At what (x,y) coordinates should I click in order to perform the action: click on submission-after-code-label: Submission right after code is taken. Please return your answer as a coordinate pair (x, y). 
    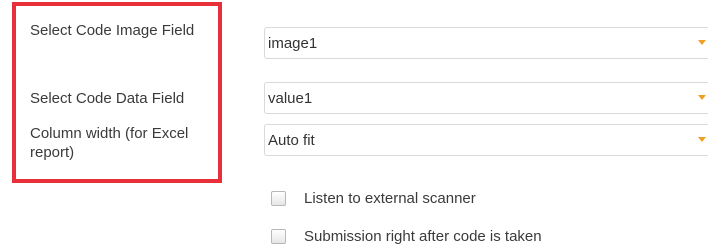
    Looking at the image, I should click on (423, 236).